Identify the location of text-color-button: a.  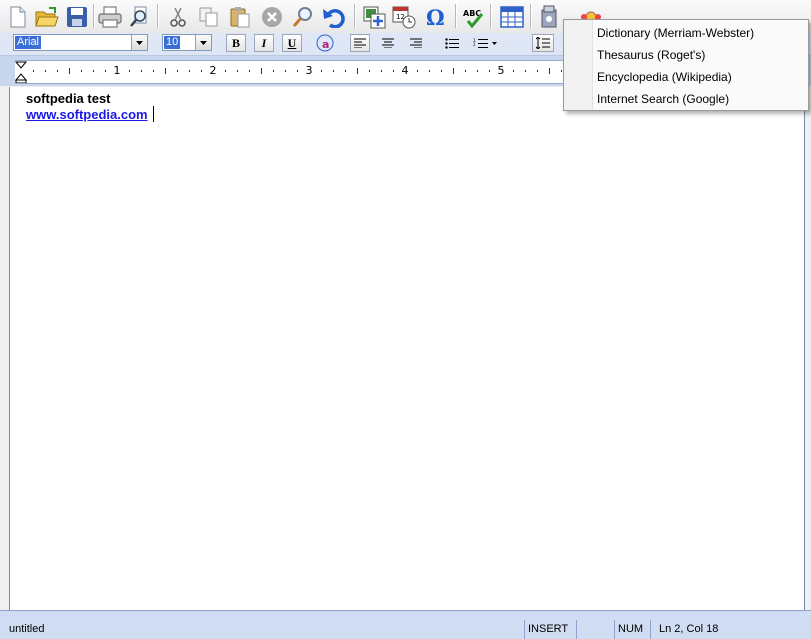
(325, 43).